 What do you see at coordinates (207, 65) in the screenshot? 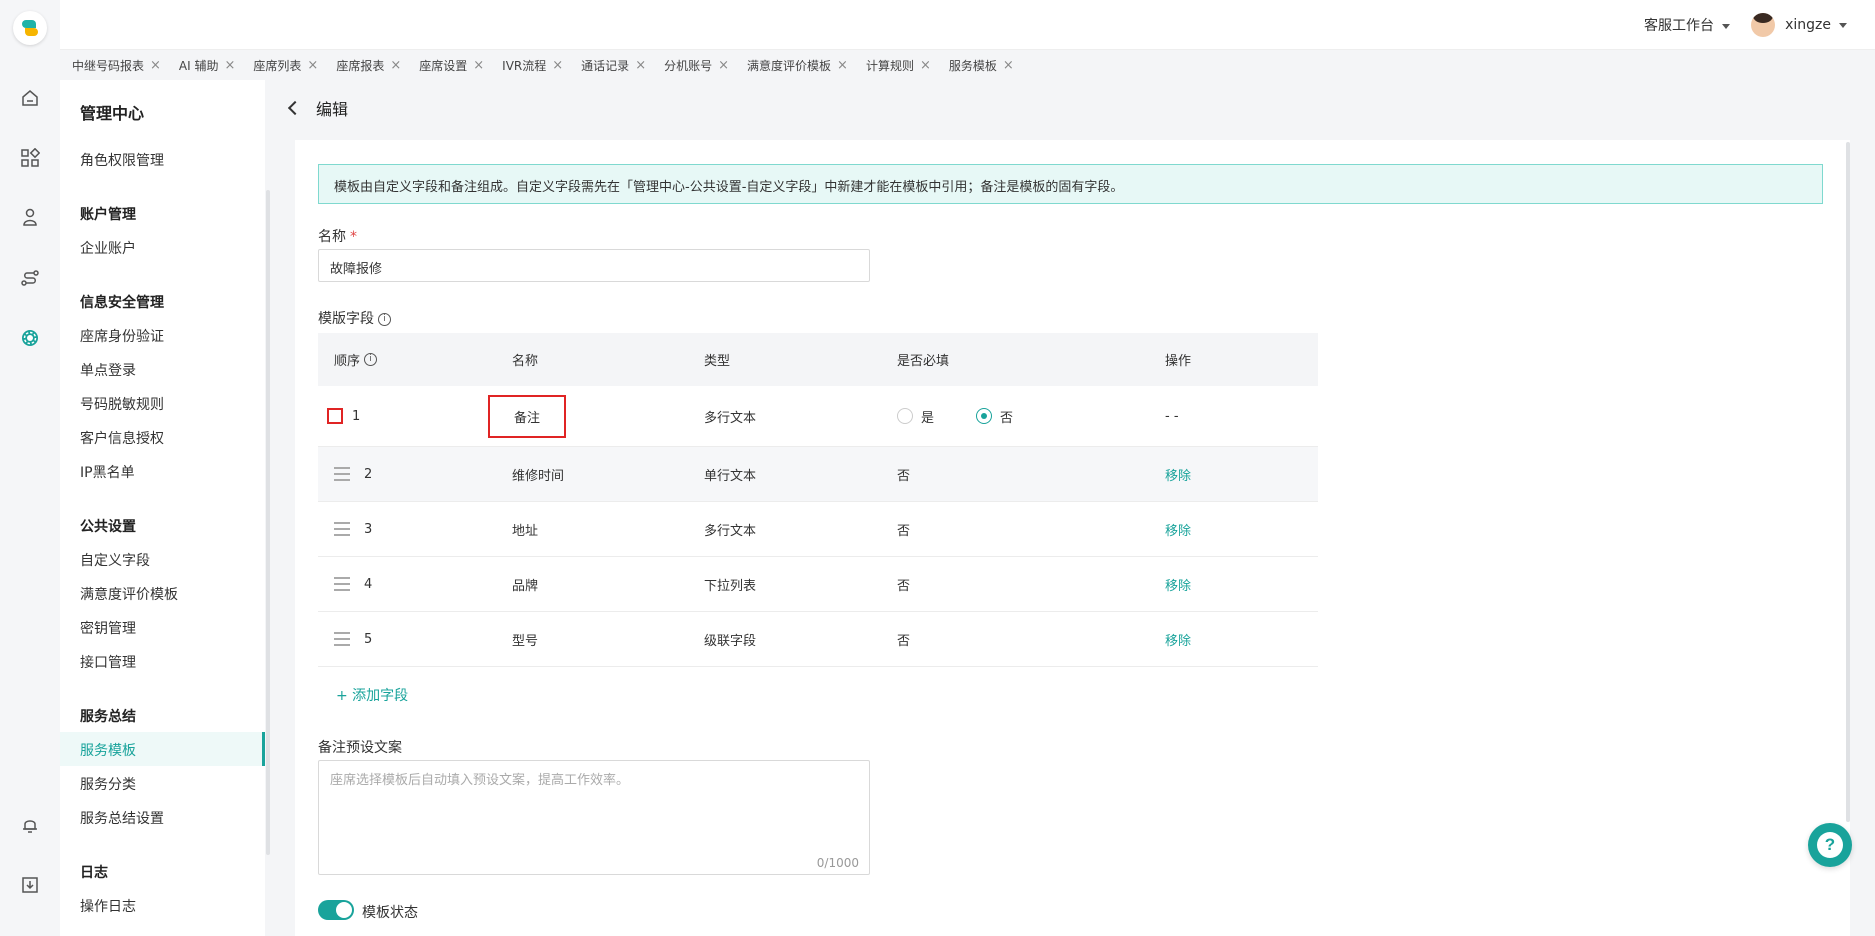
I see `tab: AI 辅助 ×` at bounding box center [207, 65].